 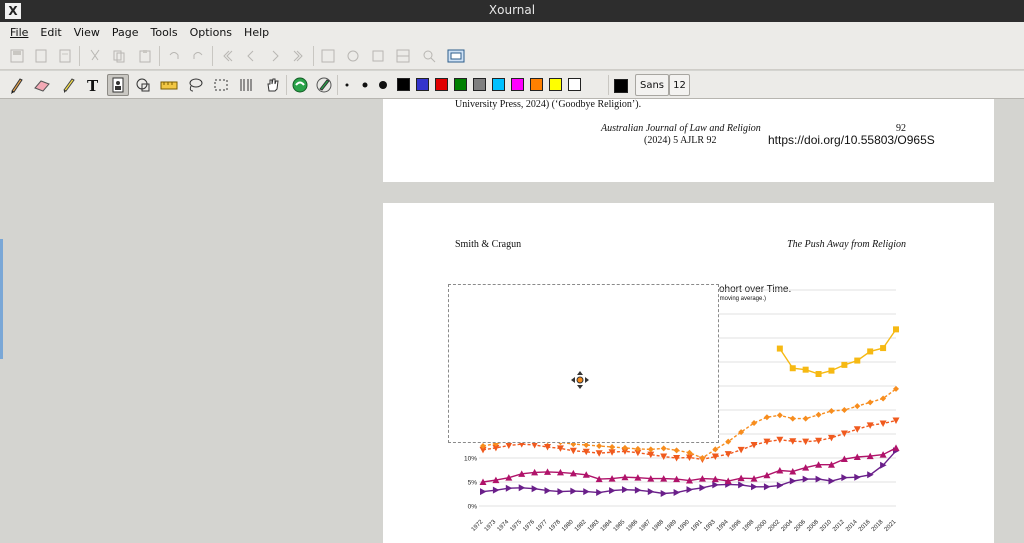 I want to click on color-swatch-ffffff, so click(x=574, y=84).